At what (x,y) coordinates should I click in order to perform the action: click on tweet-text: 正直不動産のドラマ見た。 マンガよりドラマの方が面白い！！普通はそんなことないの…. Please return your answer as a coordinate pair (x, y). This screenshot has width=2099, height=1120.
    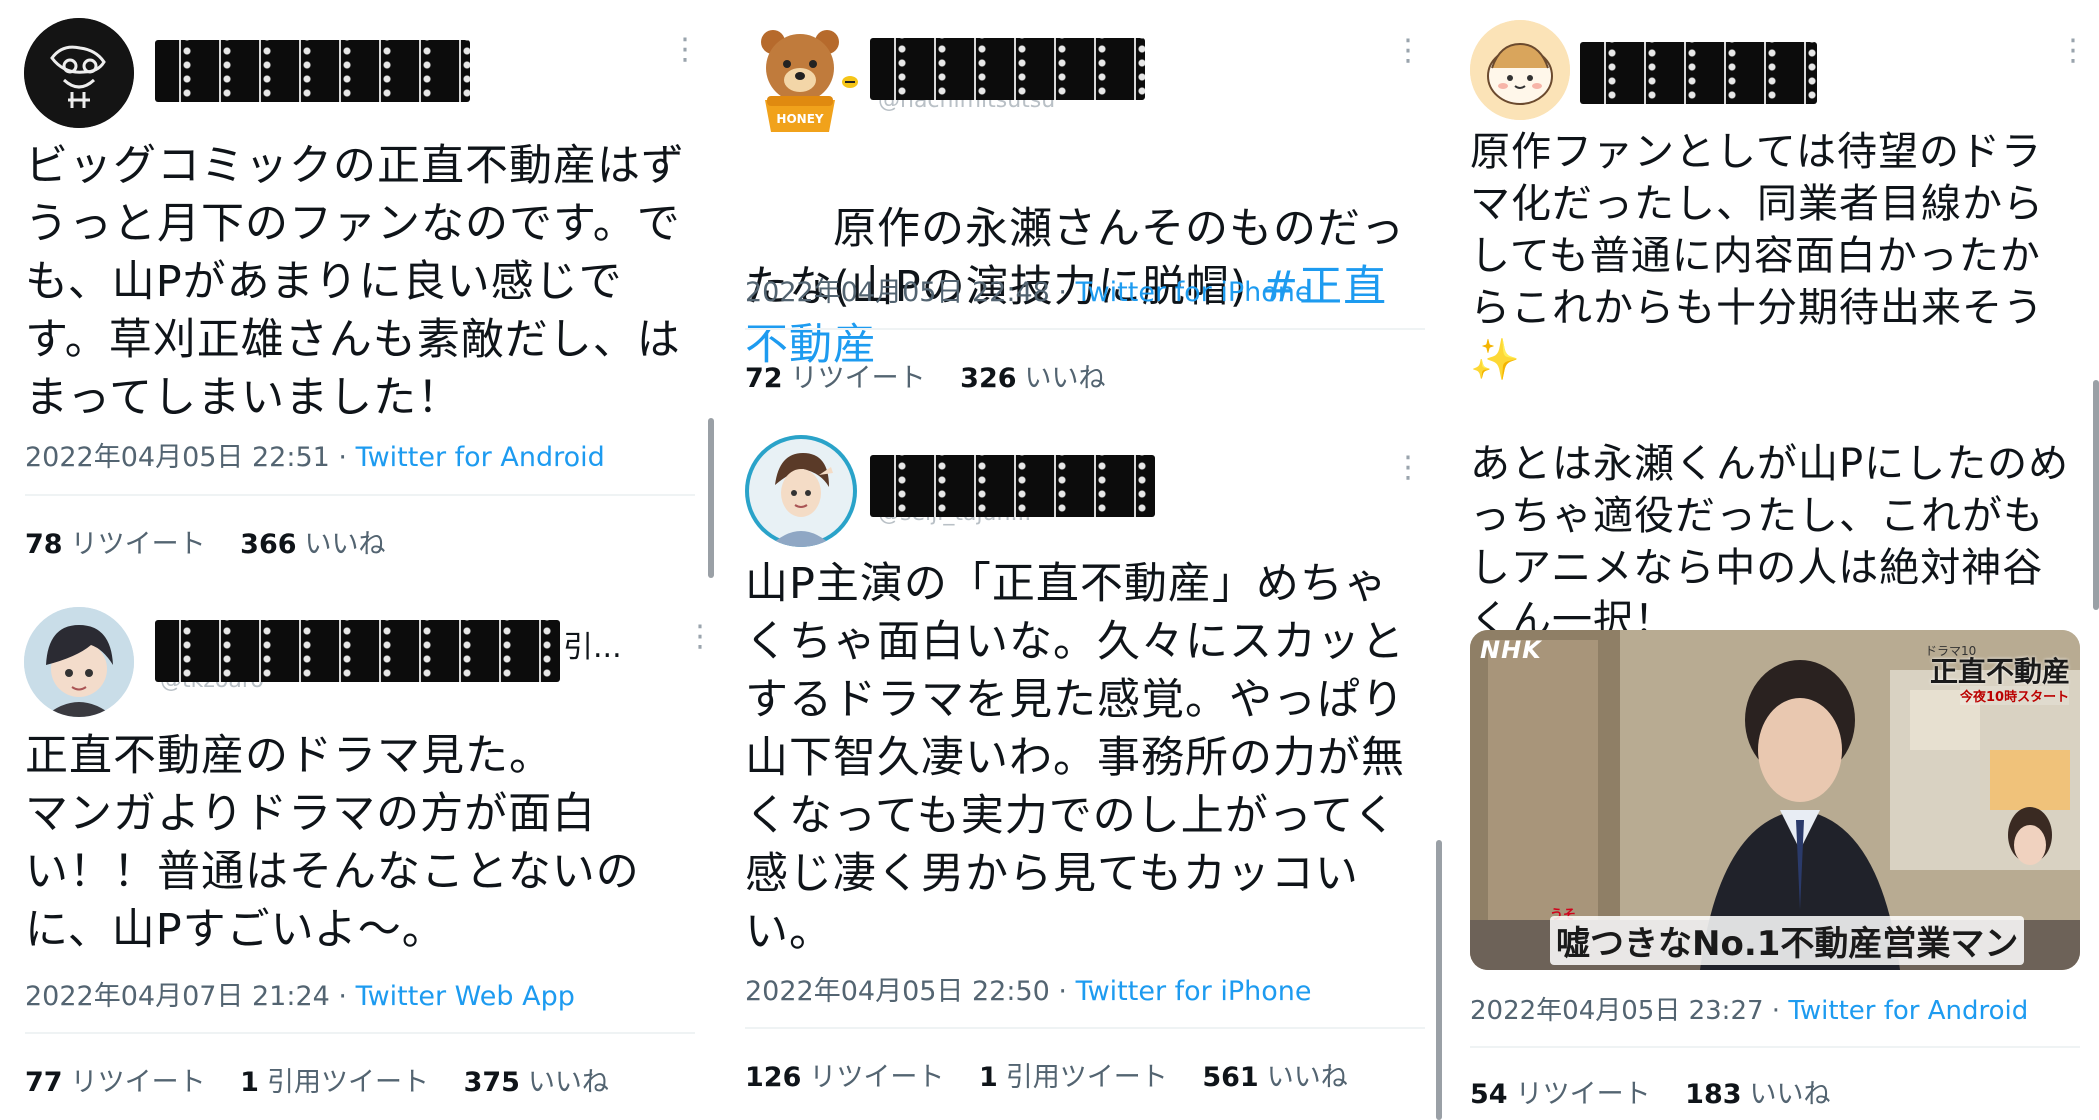
    Looking at the image, I should click on (332, 843).